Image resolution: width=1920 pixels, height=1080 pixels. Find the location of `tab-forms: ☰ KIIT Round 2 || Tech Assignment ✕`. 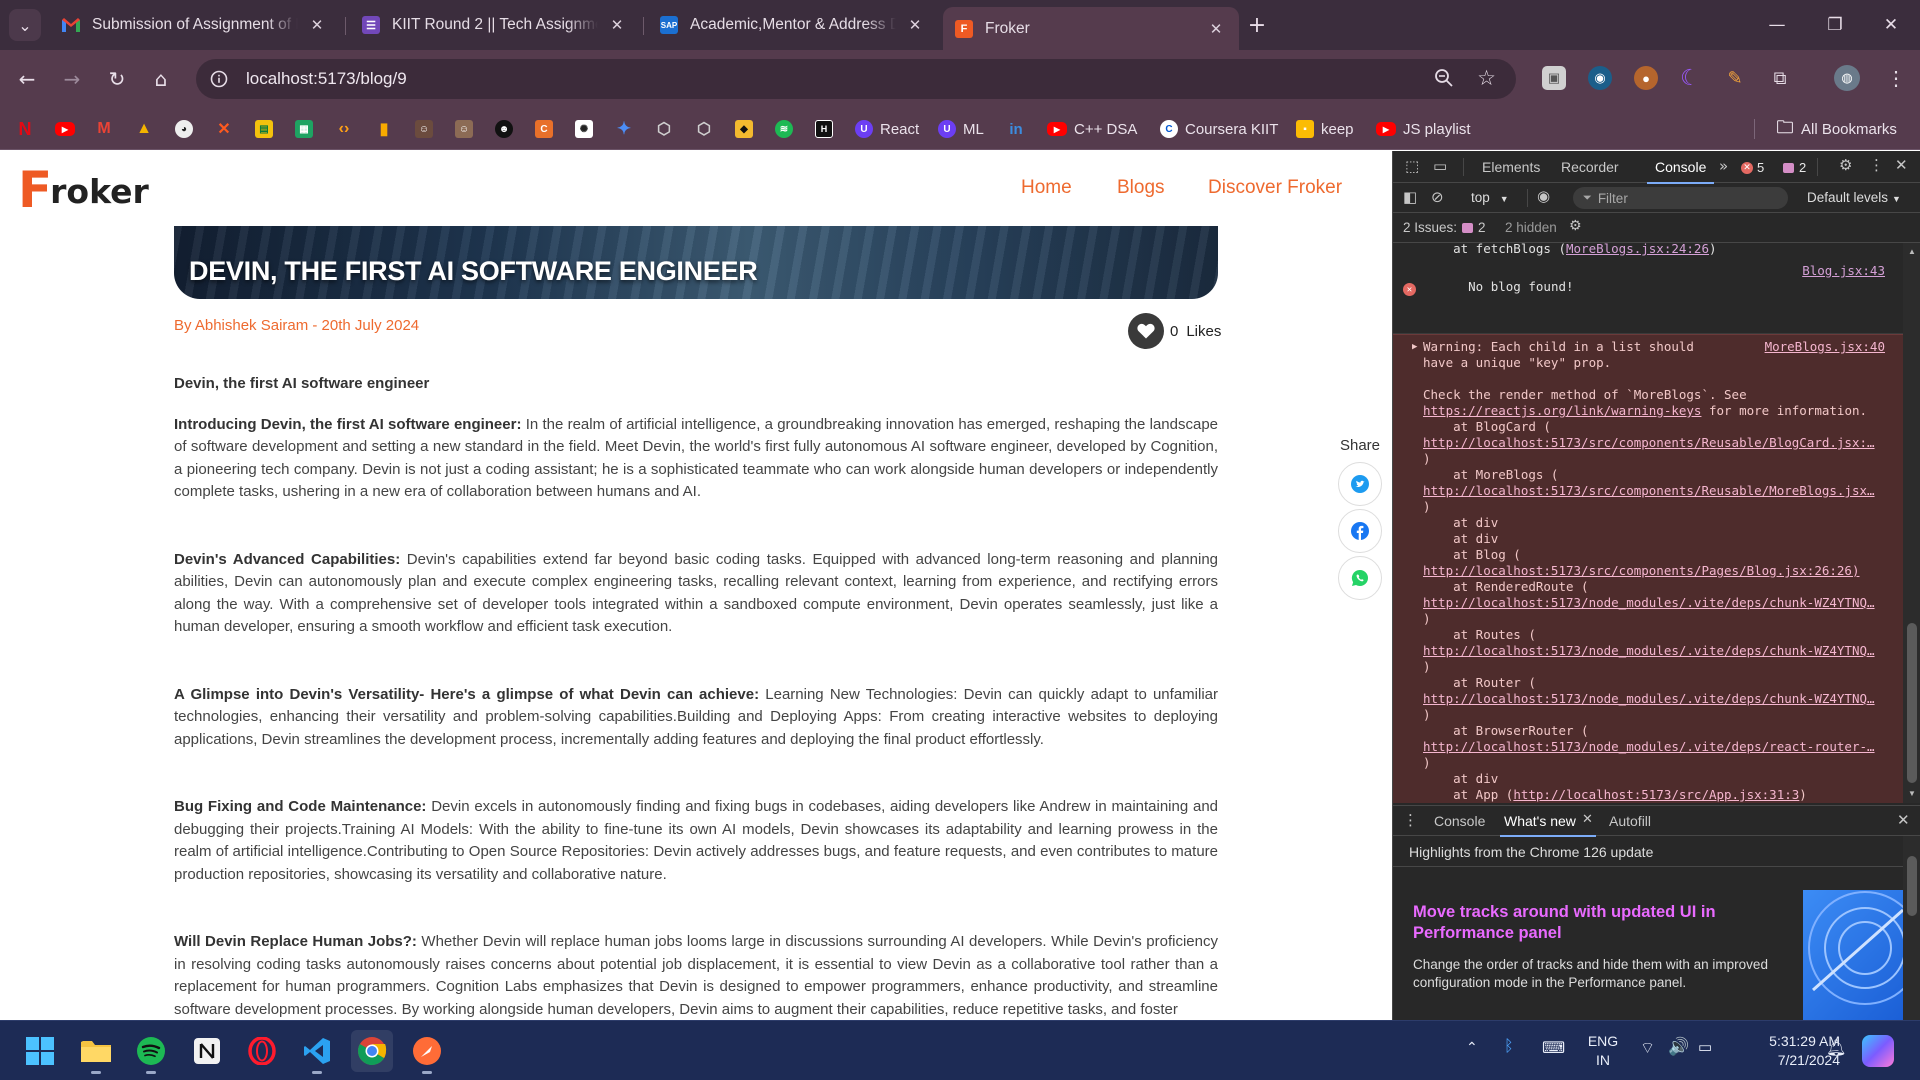

tab-forms: ☰ KIIT Round 2 || Tech Assignment ✕ is located at coordinates (495, 25).